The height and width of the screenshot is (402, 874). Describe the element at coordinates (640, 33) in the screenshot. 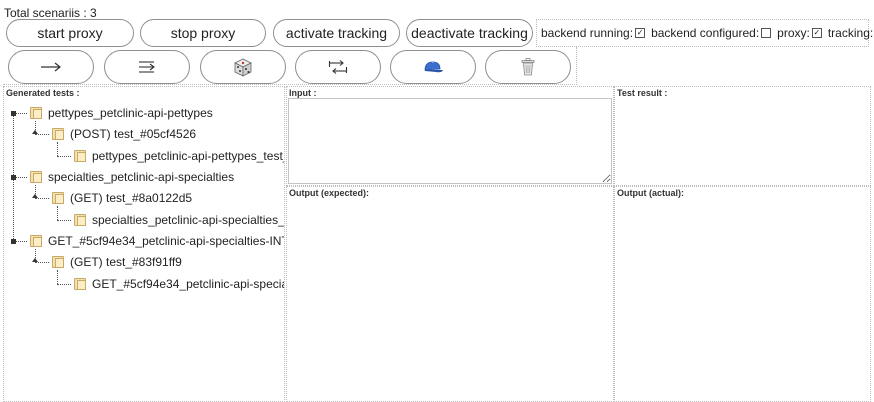

I see `backend-running-checkbox` at that location.